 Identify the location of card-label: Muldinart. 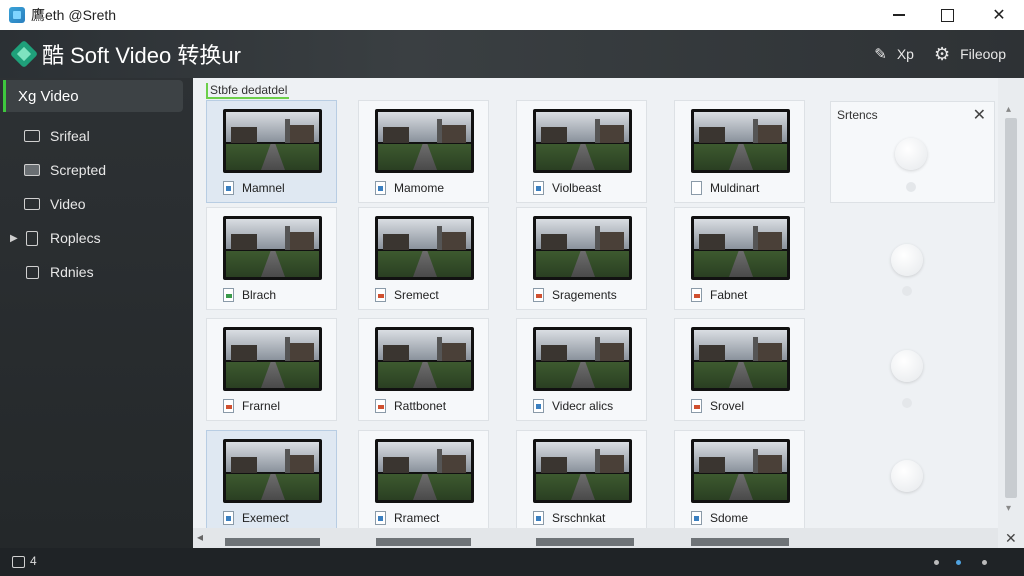
(735, 188).